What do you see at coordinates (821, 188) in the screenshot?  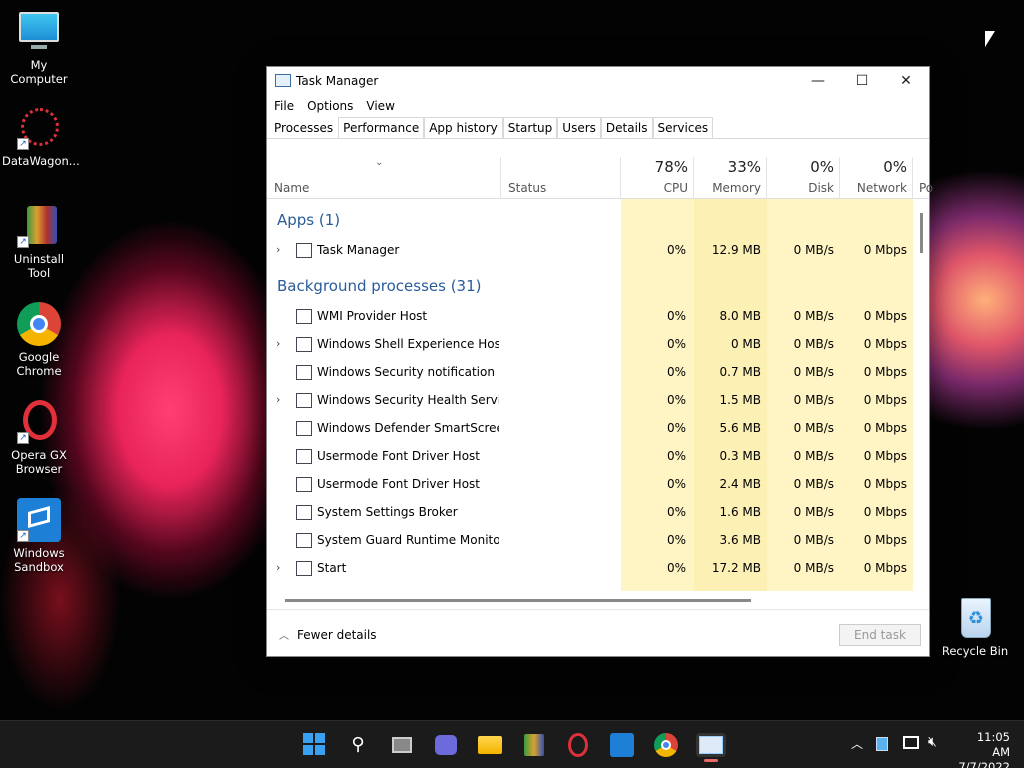 I see `disk-label: Disk` at bounding box center [821, 188].